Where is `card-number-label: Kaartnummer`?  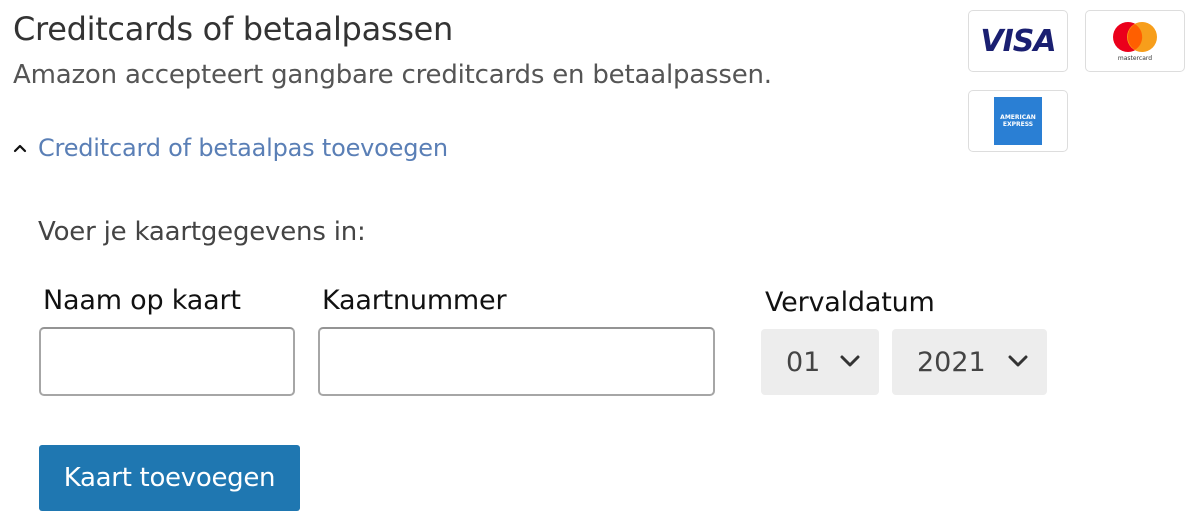 card-number-label: Kaartnummer is located at coordinates (414, 300).